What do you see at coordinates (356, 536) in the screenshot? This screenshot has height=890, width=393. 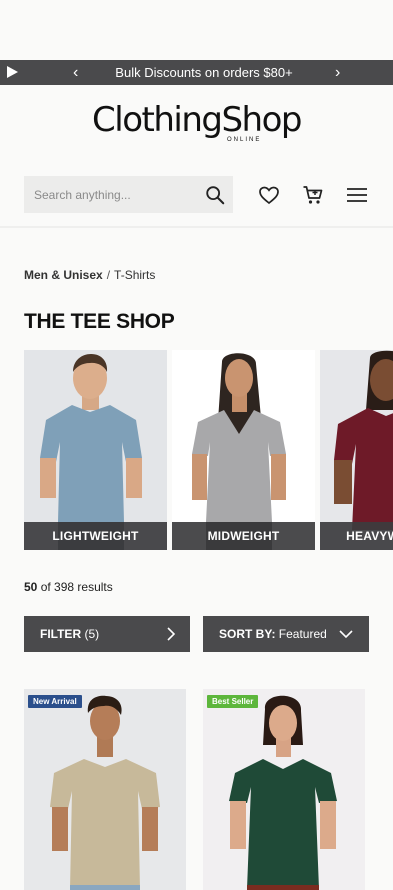 I see `category-label: HEAVYWEIGHT` at bounding box center [356, 536].